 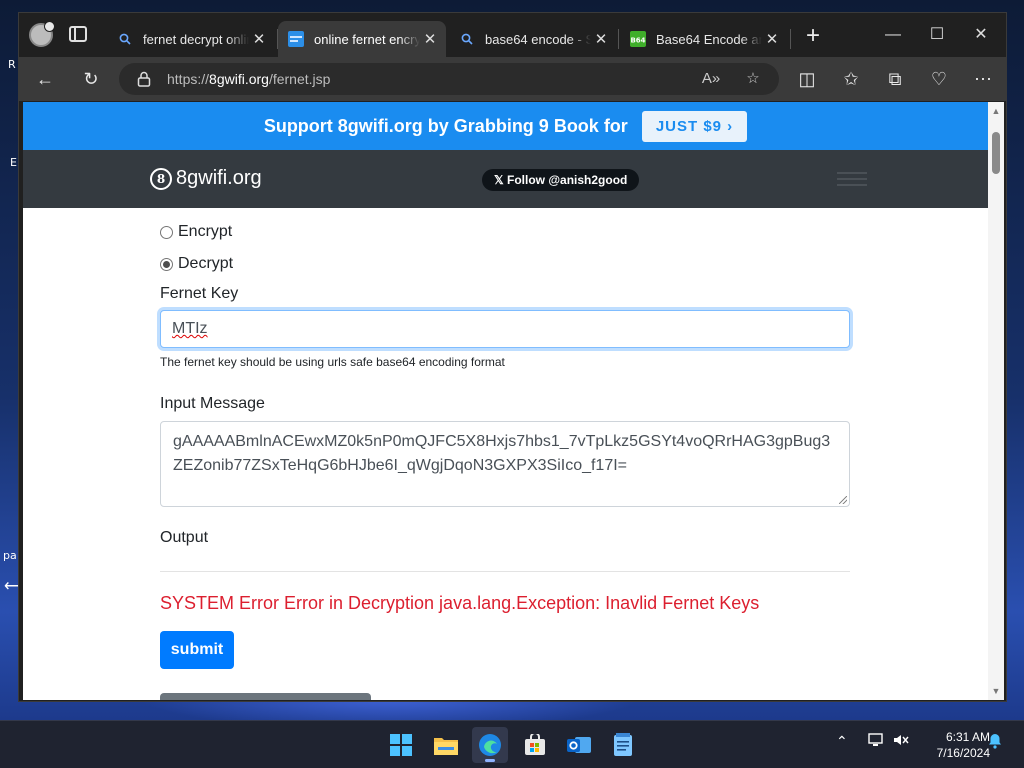 I want to click on profile-avatar, so click(x=42, y=34).